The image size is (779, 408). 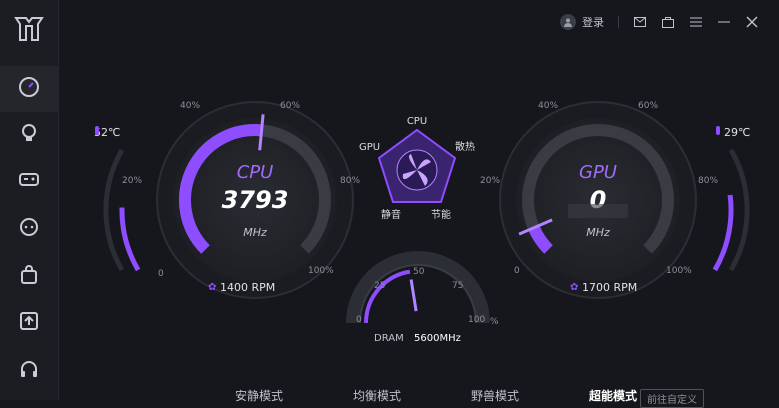 I want to click on sidebar-item-store, so click(x=29, y=277).